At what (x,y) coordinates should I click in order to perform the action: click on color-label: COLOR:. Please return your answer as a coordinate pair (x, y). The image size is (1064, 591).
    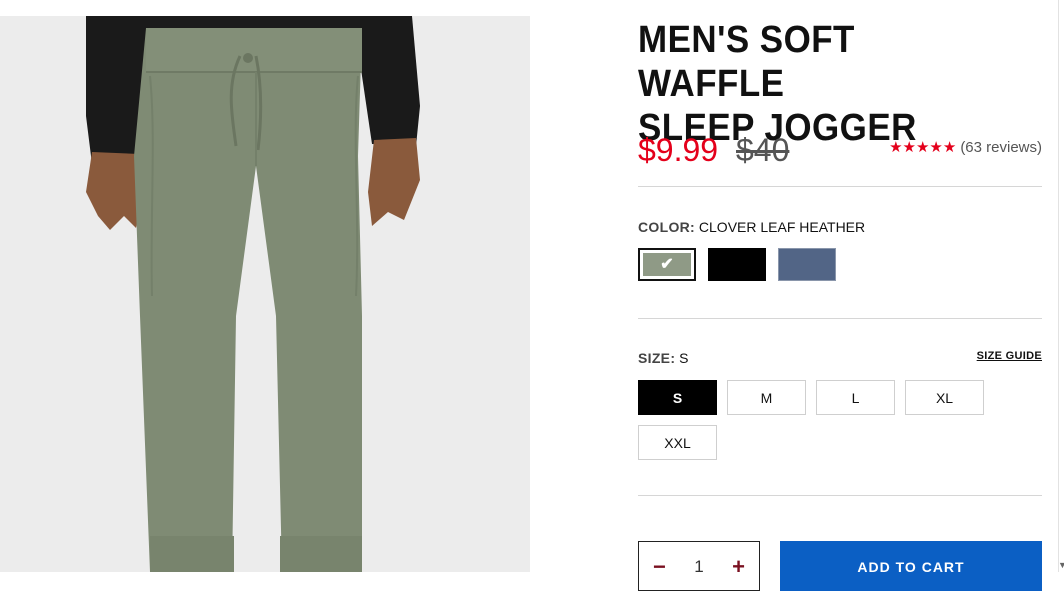
    Looking at the image, I should click on (667, 227).